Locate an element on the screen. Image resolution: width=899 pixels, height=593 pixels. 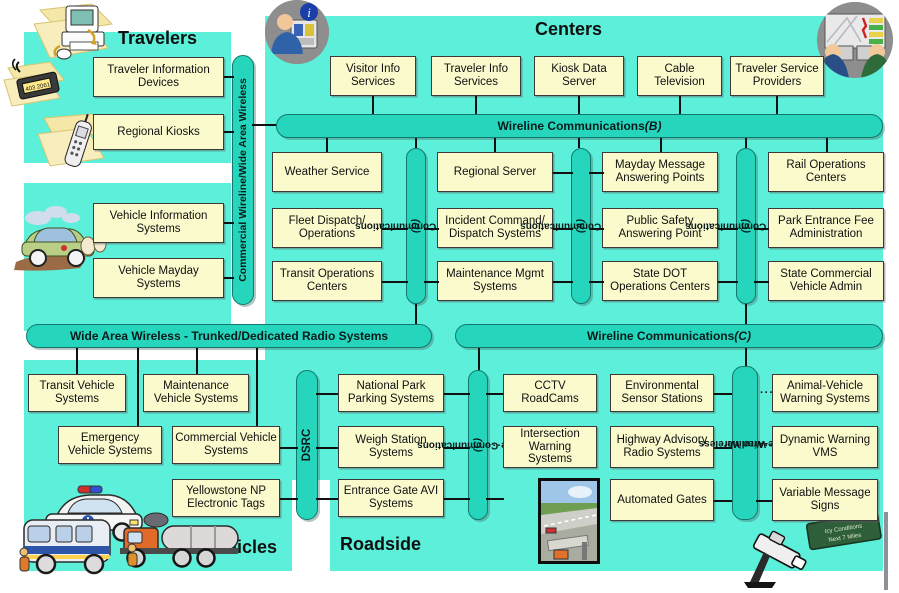
box-animal-vehicle-warning-systems: Animal-Vehicle Warning Systems is located at coordinates (825, 393).